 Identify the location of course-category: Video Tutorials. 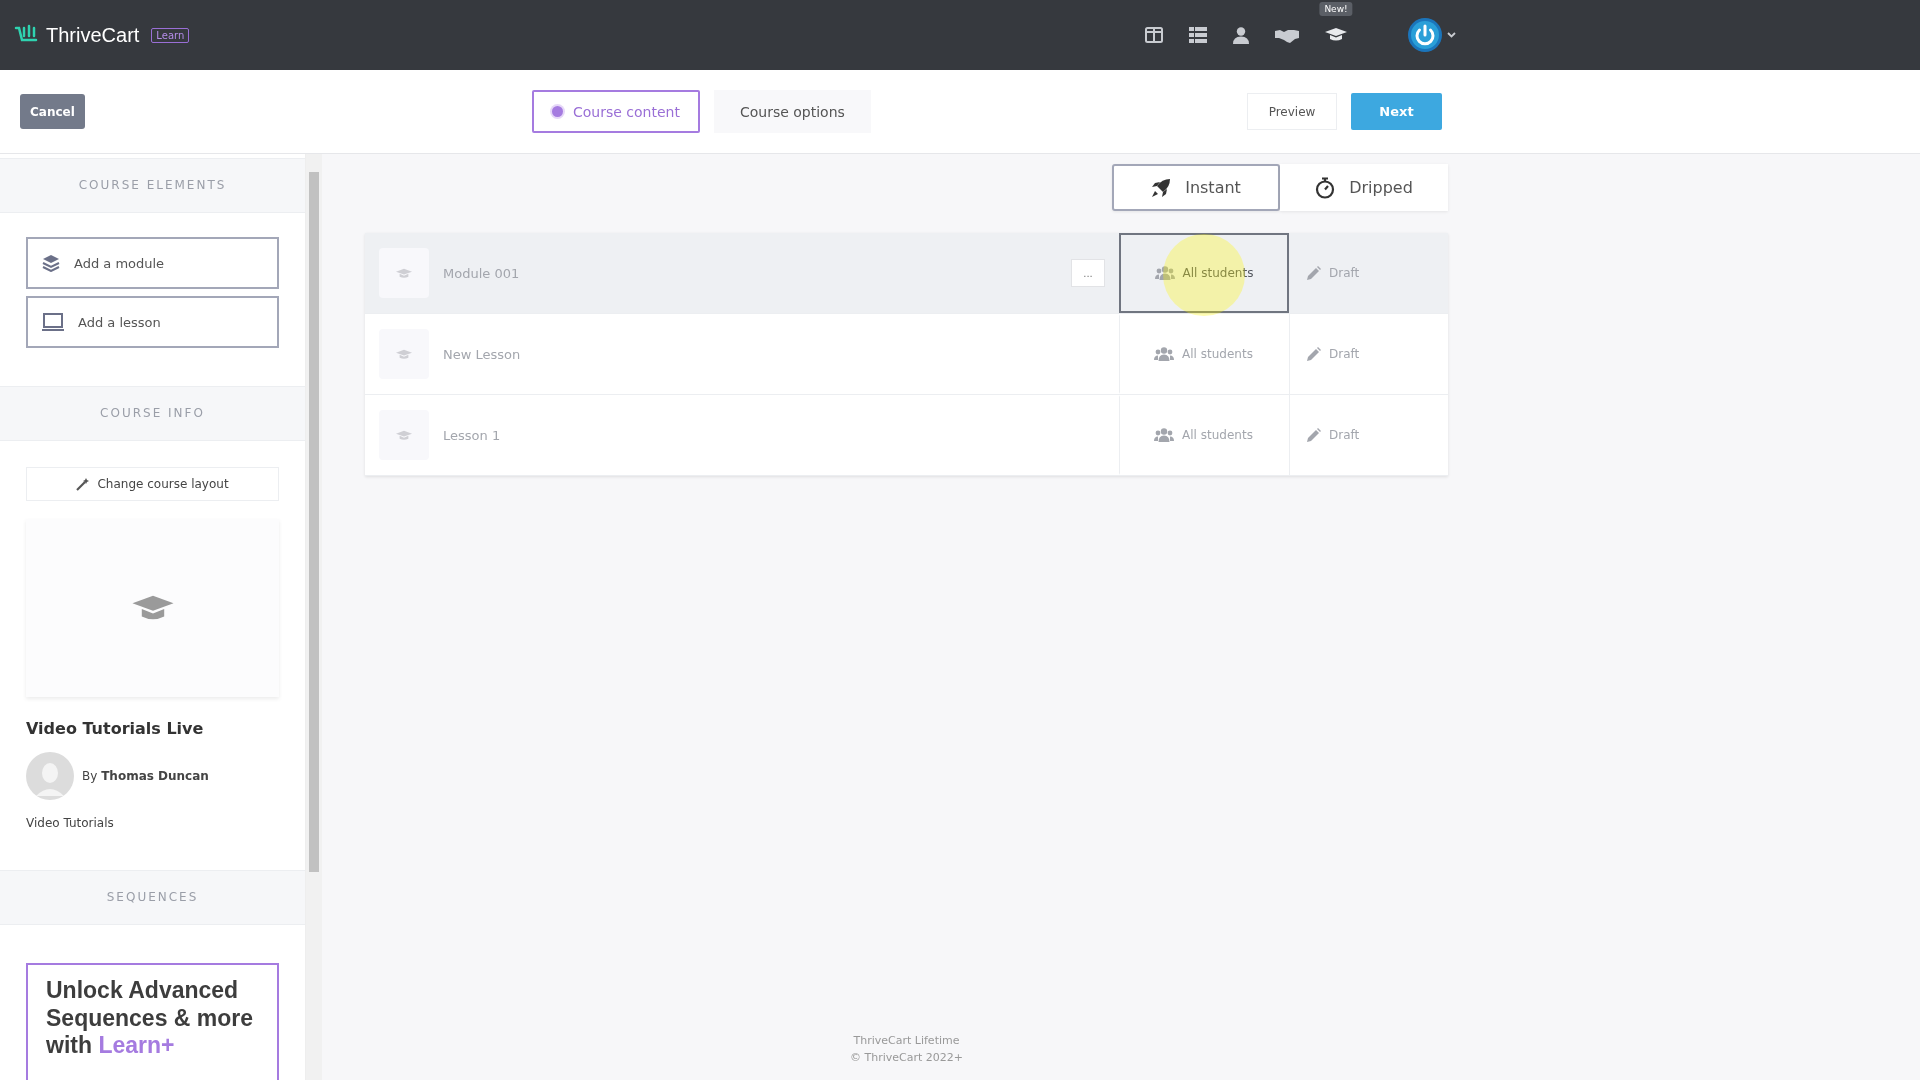
(70, 823).